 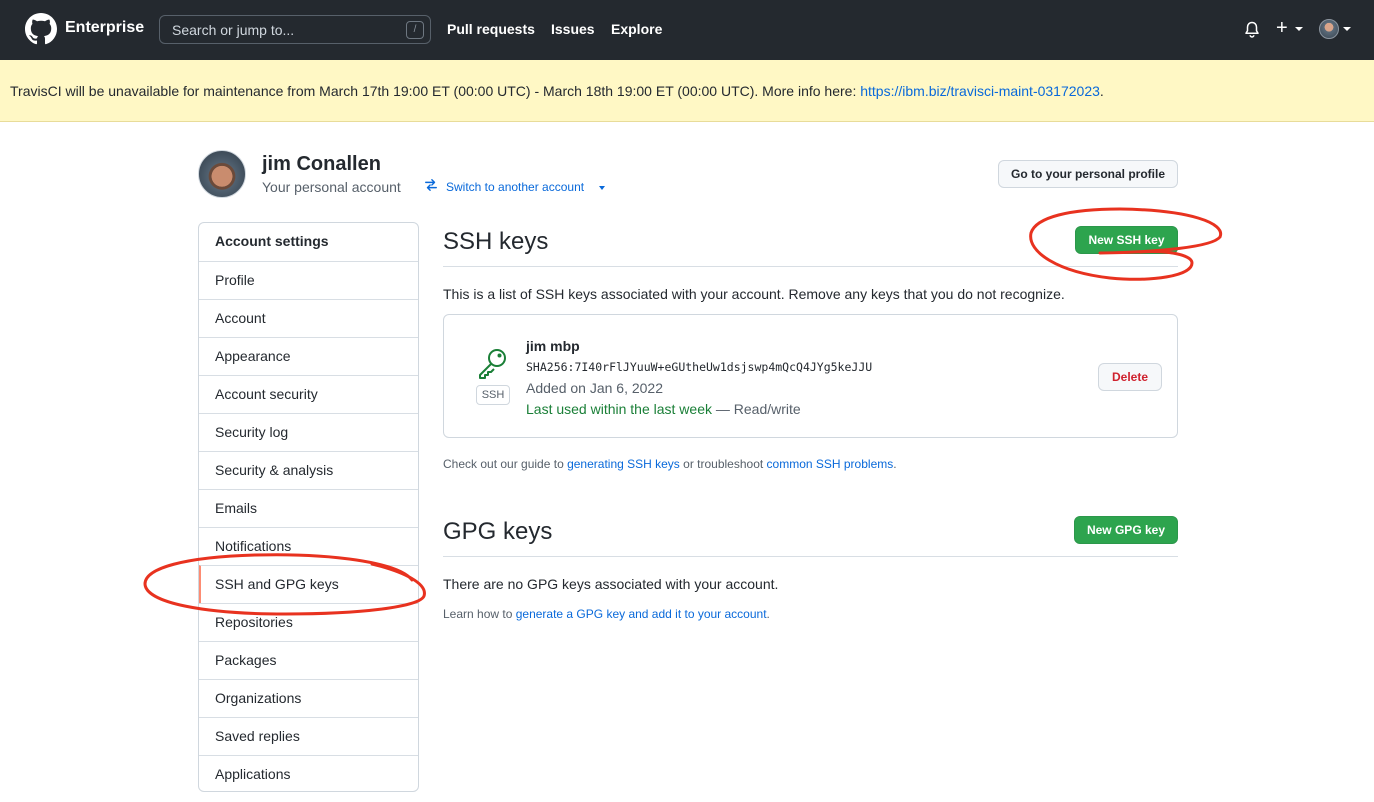 What do you see at coordinates (1130, 377) in the screenshot?
I see `delete-ssh-key-button: Delete` at bounding box center [1130, 377].